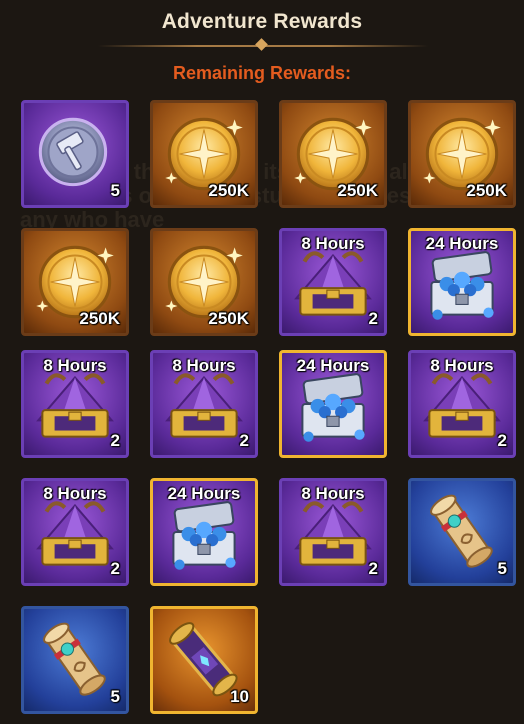  I want to click on quantity-label: 10, so click(239, 696).